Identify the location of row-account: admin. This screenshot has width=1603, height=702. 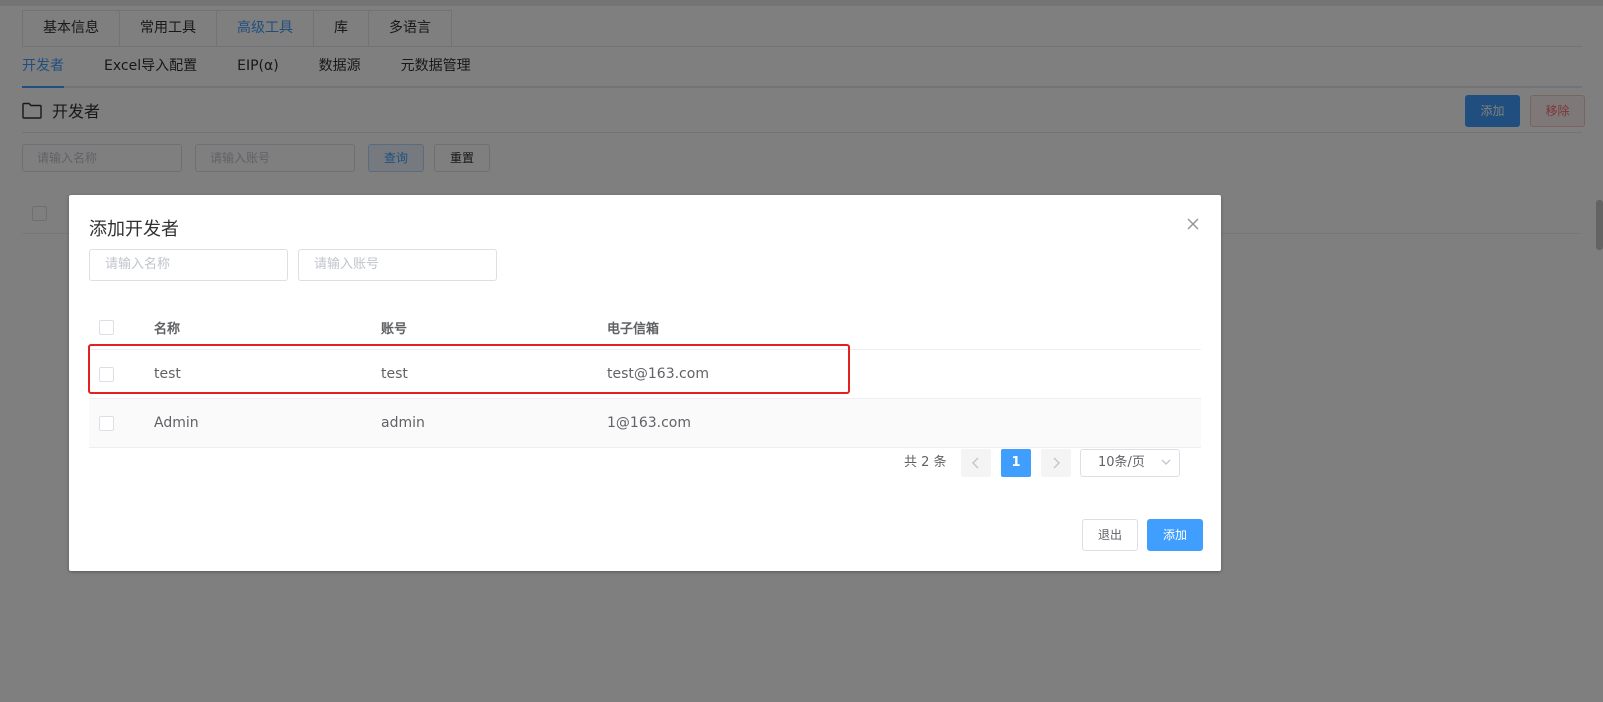
(403, 423).